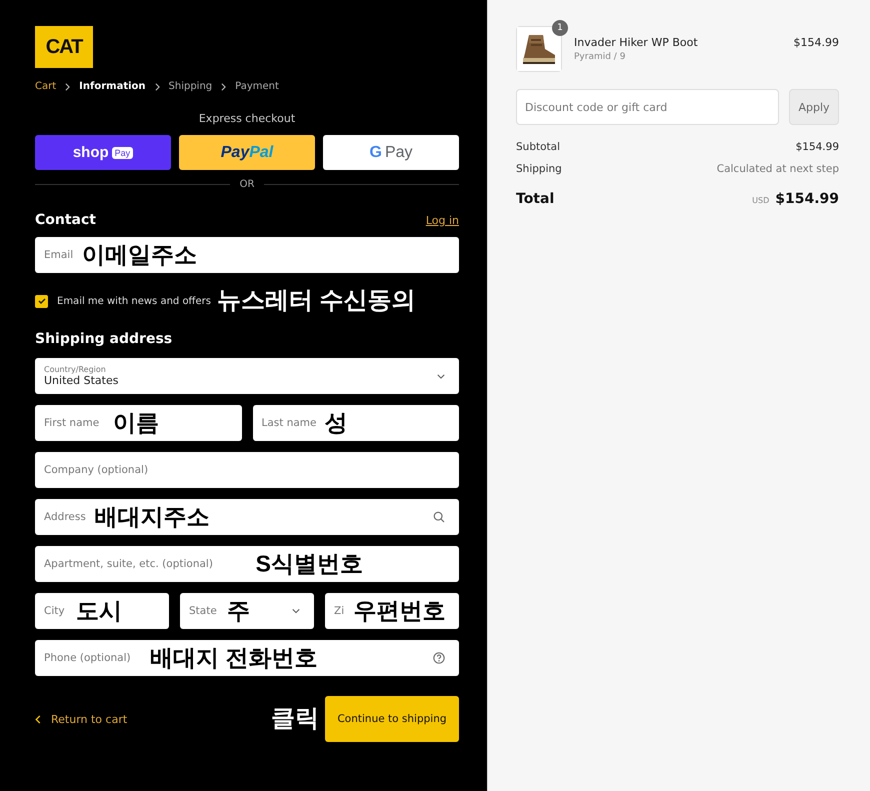  I want to click on shop-pay-button: shop Pay, so click(103, 152).